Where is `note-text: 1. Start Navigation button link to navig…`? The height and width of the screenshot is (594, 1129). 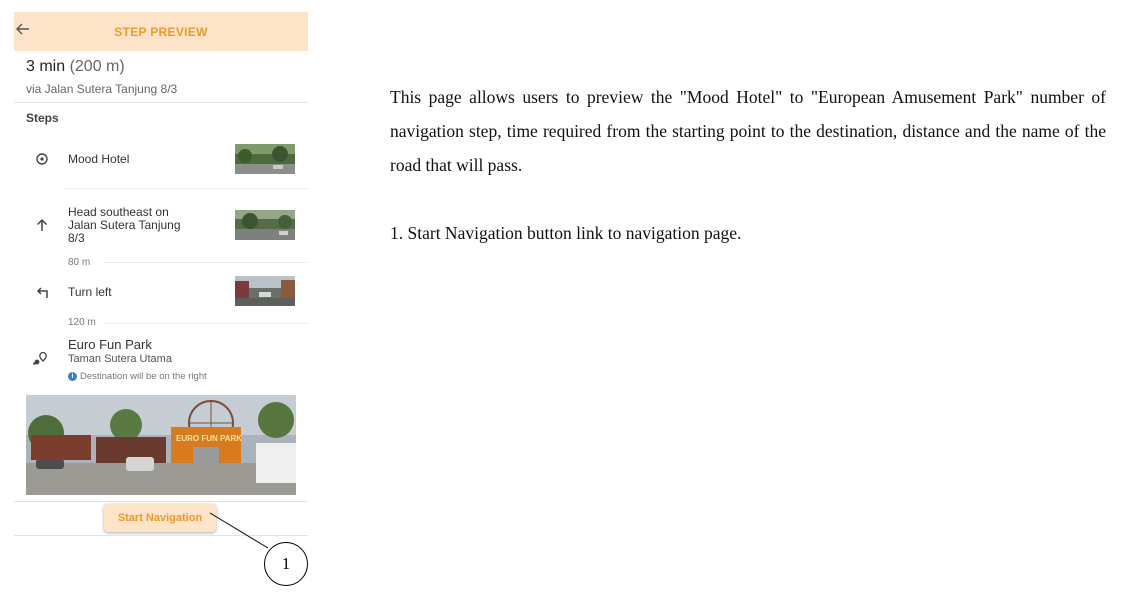
note-text: 1. Start Navigation button link to navig… is located at coordinates (566, 233).